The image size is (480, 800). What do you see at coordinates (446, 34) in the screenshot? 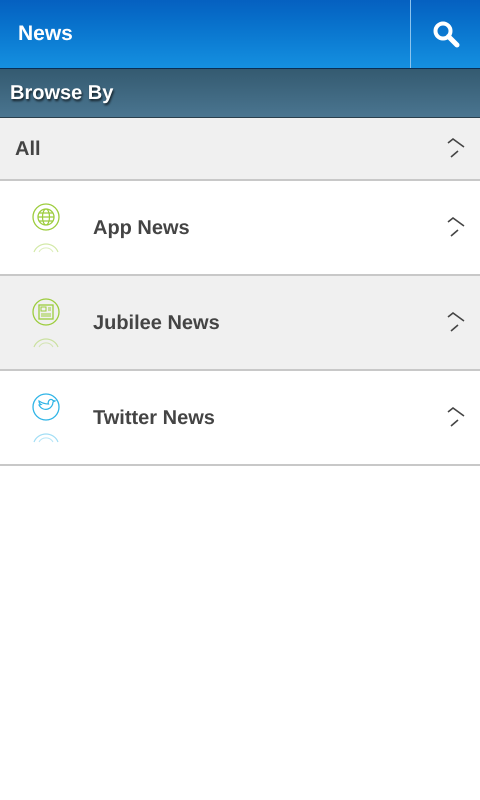
I see `search-icon` at bounding box center [446, 34].